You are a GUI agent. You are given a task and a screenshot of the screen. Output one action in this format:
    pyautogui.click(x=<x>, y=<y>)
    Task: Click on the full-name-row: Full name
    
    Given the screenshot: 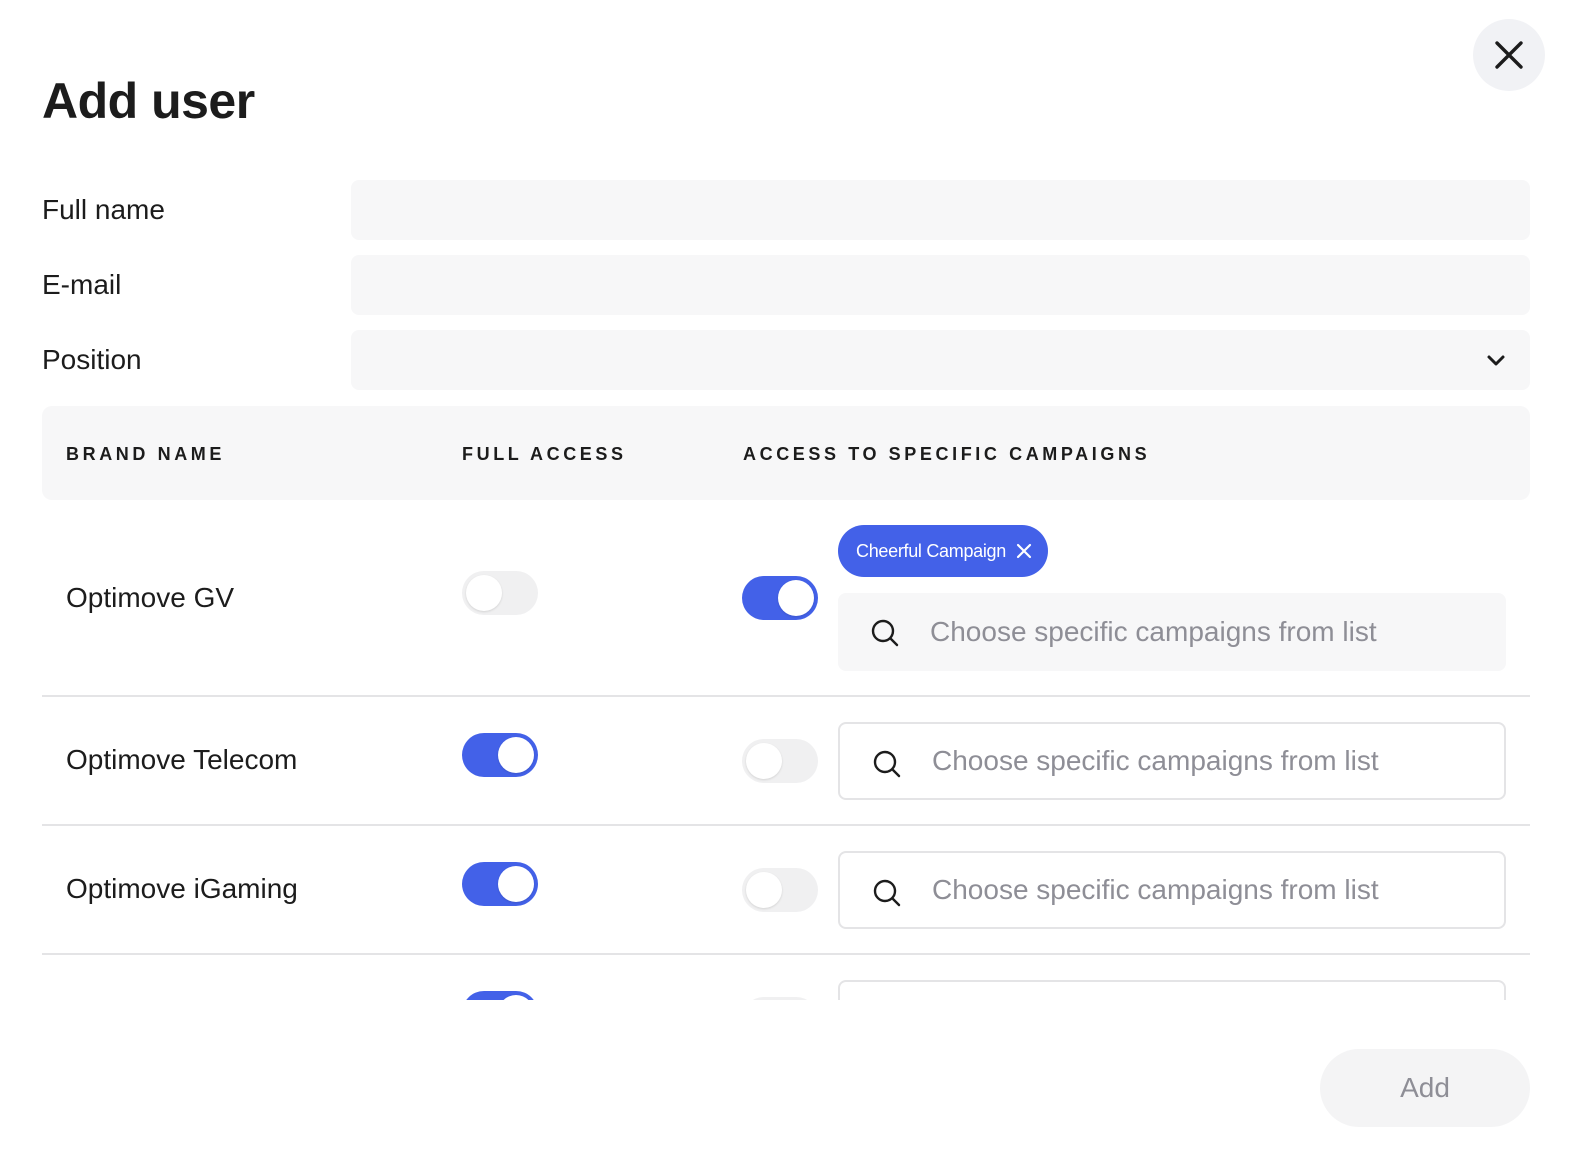 What is the action you would take?
    pyautogui.click(x=786, y=210)
    